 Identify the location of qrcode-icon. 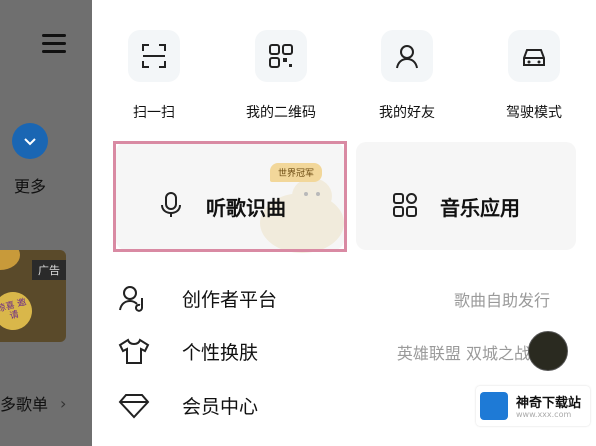
(281, 56).